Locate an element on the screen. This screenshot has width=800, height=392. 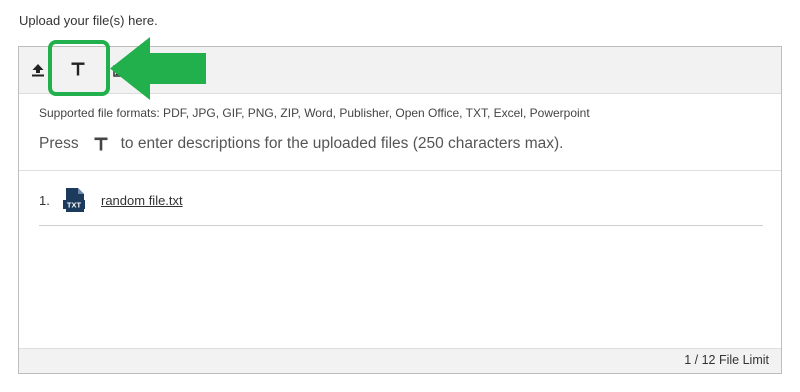
file-type-label: TXT is located at coordinates (74, 204).